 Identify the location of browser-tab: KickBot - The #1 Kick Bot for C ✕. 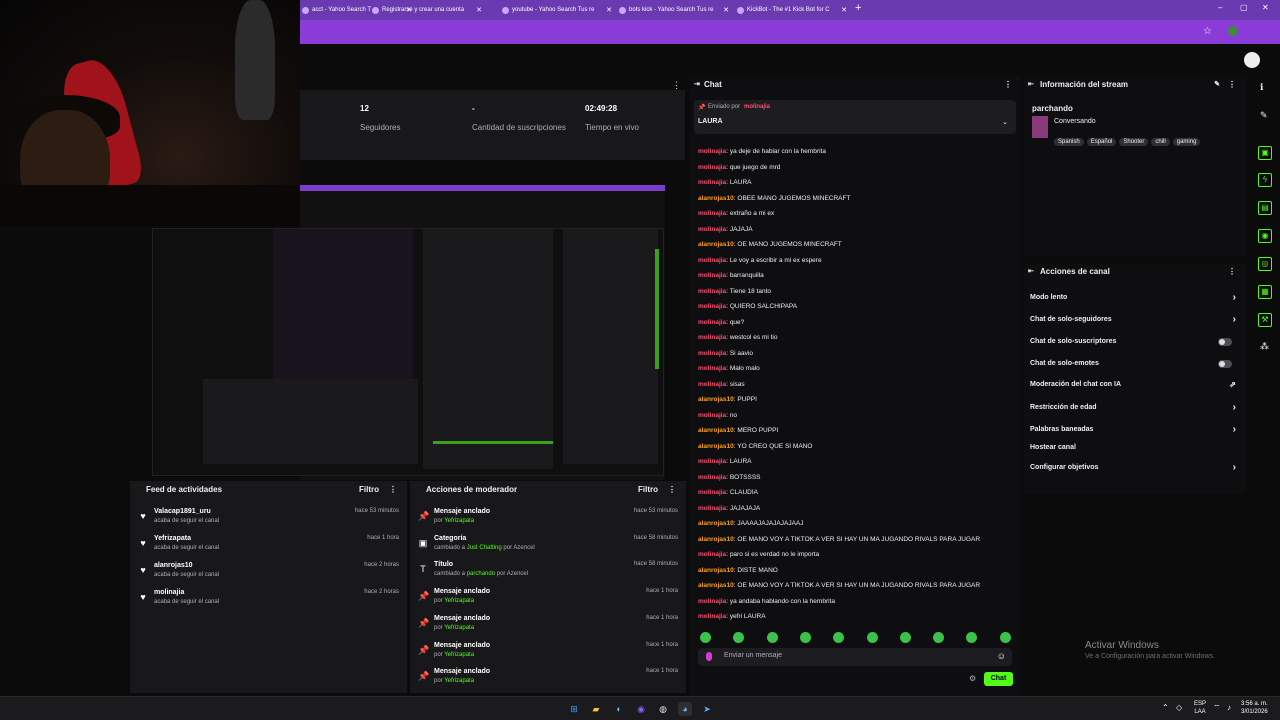
(792, 10).